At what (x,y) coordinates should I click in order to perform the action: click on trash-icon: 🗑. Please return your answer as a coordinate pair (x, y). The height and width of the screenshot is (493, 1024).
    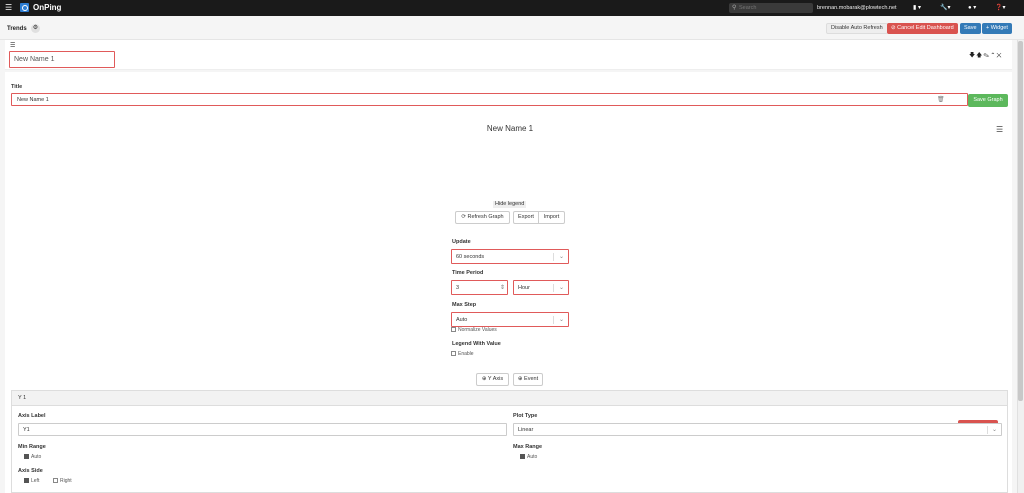
    Looking at the image, I should click on (941, 100).